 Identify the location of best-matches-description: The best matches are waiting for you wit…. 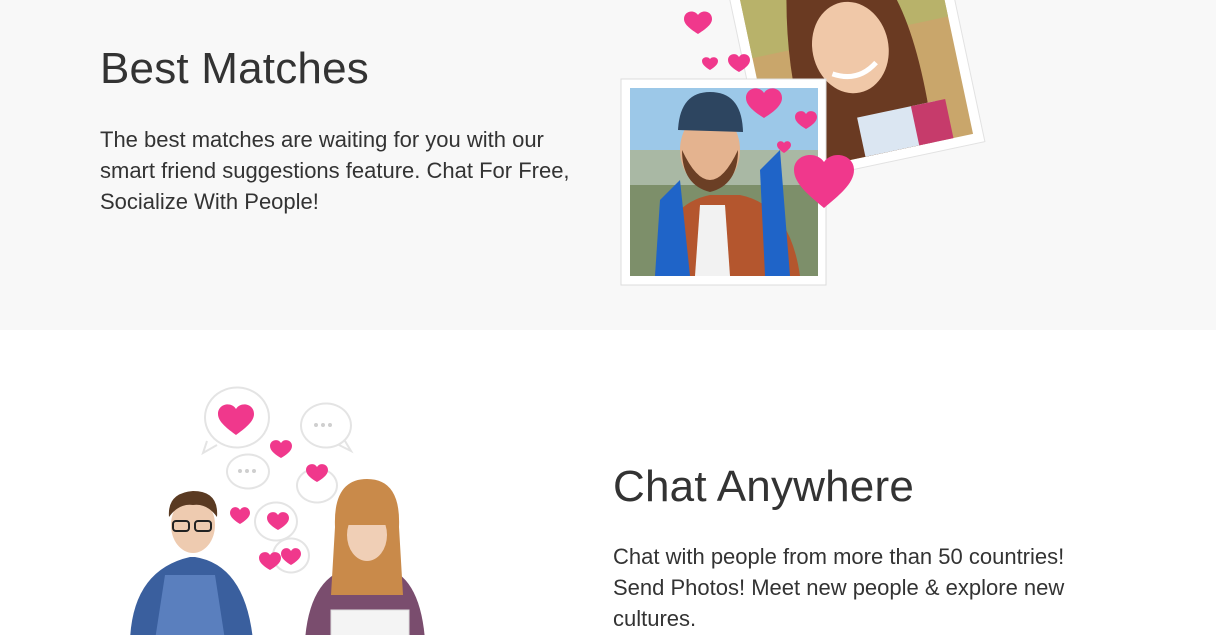
(335, 170).